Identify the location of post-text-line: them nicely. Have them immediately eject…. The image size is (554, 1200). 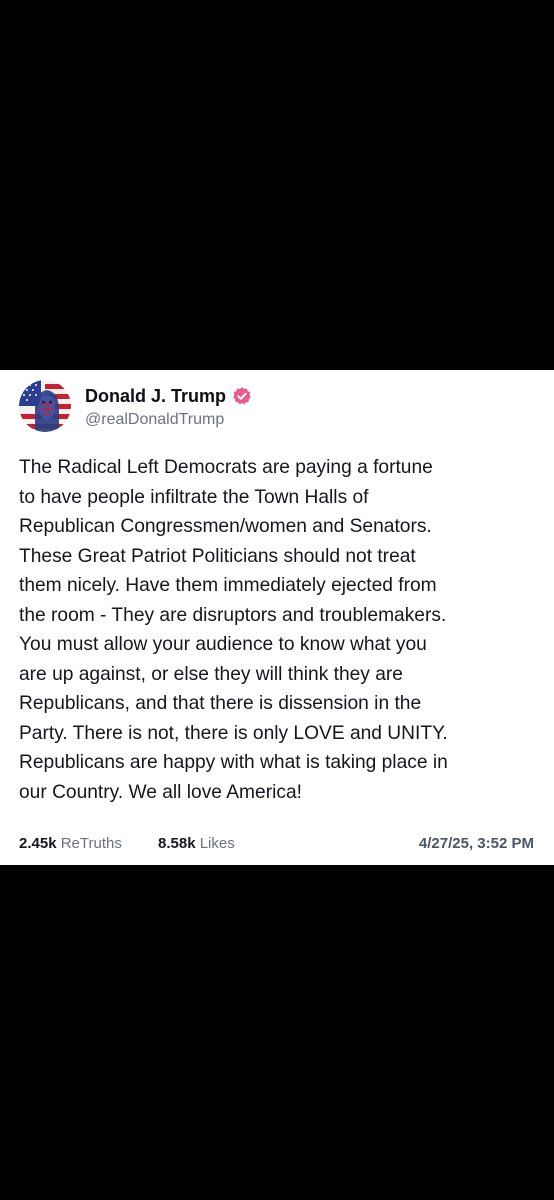
(228, 585).